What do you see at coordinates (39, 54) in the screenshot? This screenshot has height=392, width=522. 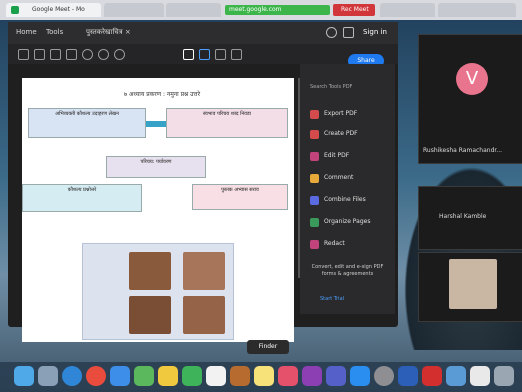 I see `save-icon` at bounding box center [39, 54].